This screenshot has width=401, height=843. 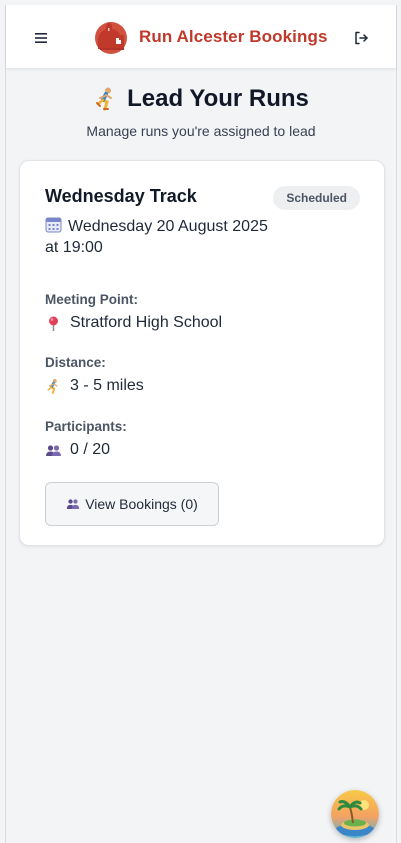 I want to click on pushpin-icon, so click(x=53, y=323).